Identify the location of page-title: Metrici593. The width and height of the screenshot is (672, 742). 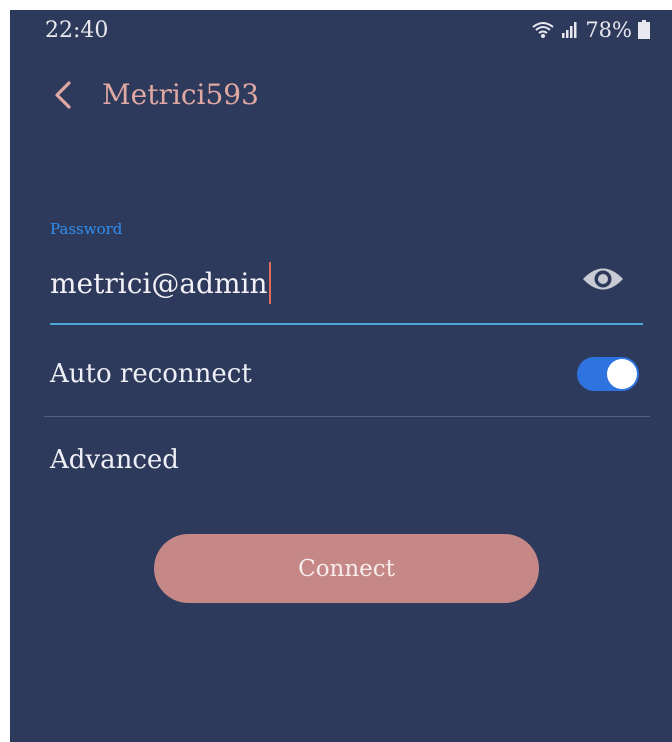
(180, 94).